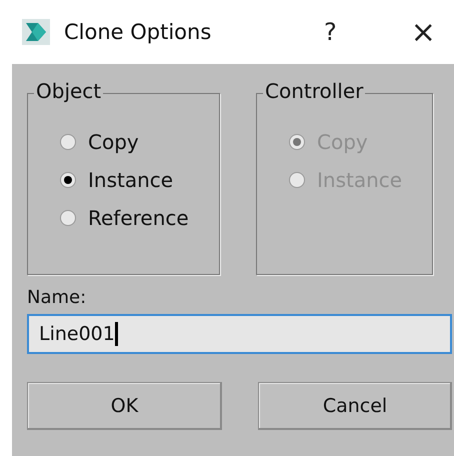  Describe the element at coordinates (139, 218) in the screenshot. I see `radio-option: Reference` at that location.